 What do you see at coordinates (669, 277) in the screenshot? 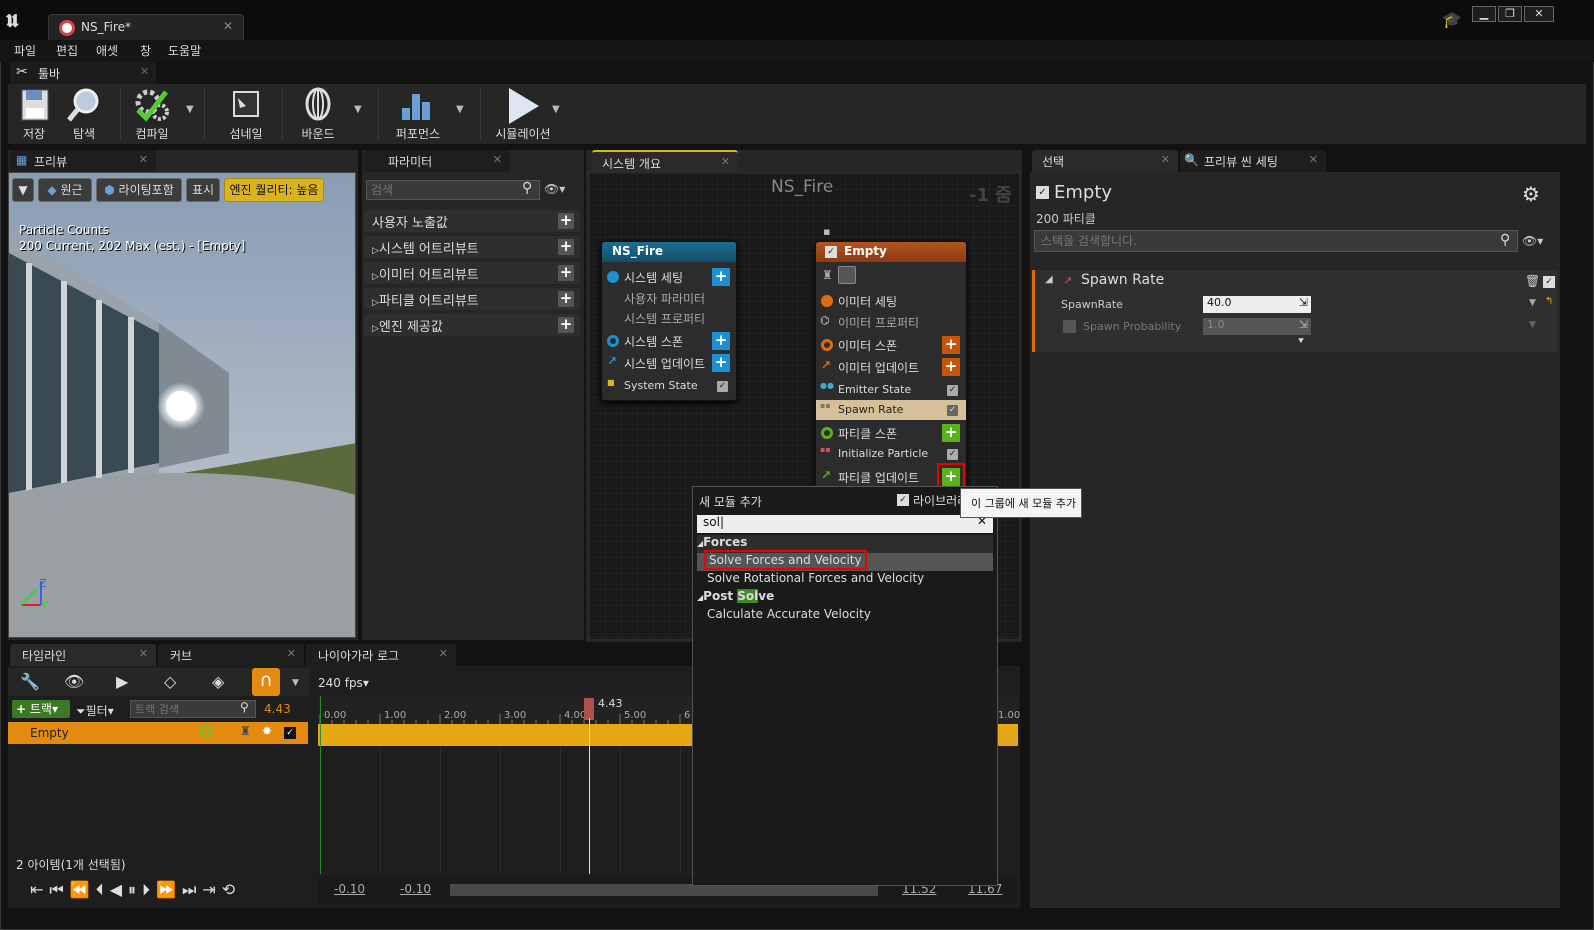
I see `system-settings-row: 시스템 세팅 +` at bounding box center [669, 277].